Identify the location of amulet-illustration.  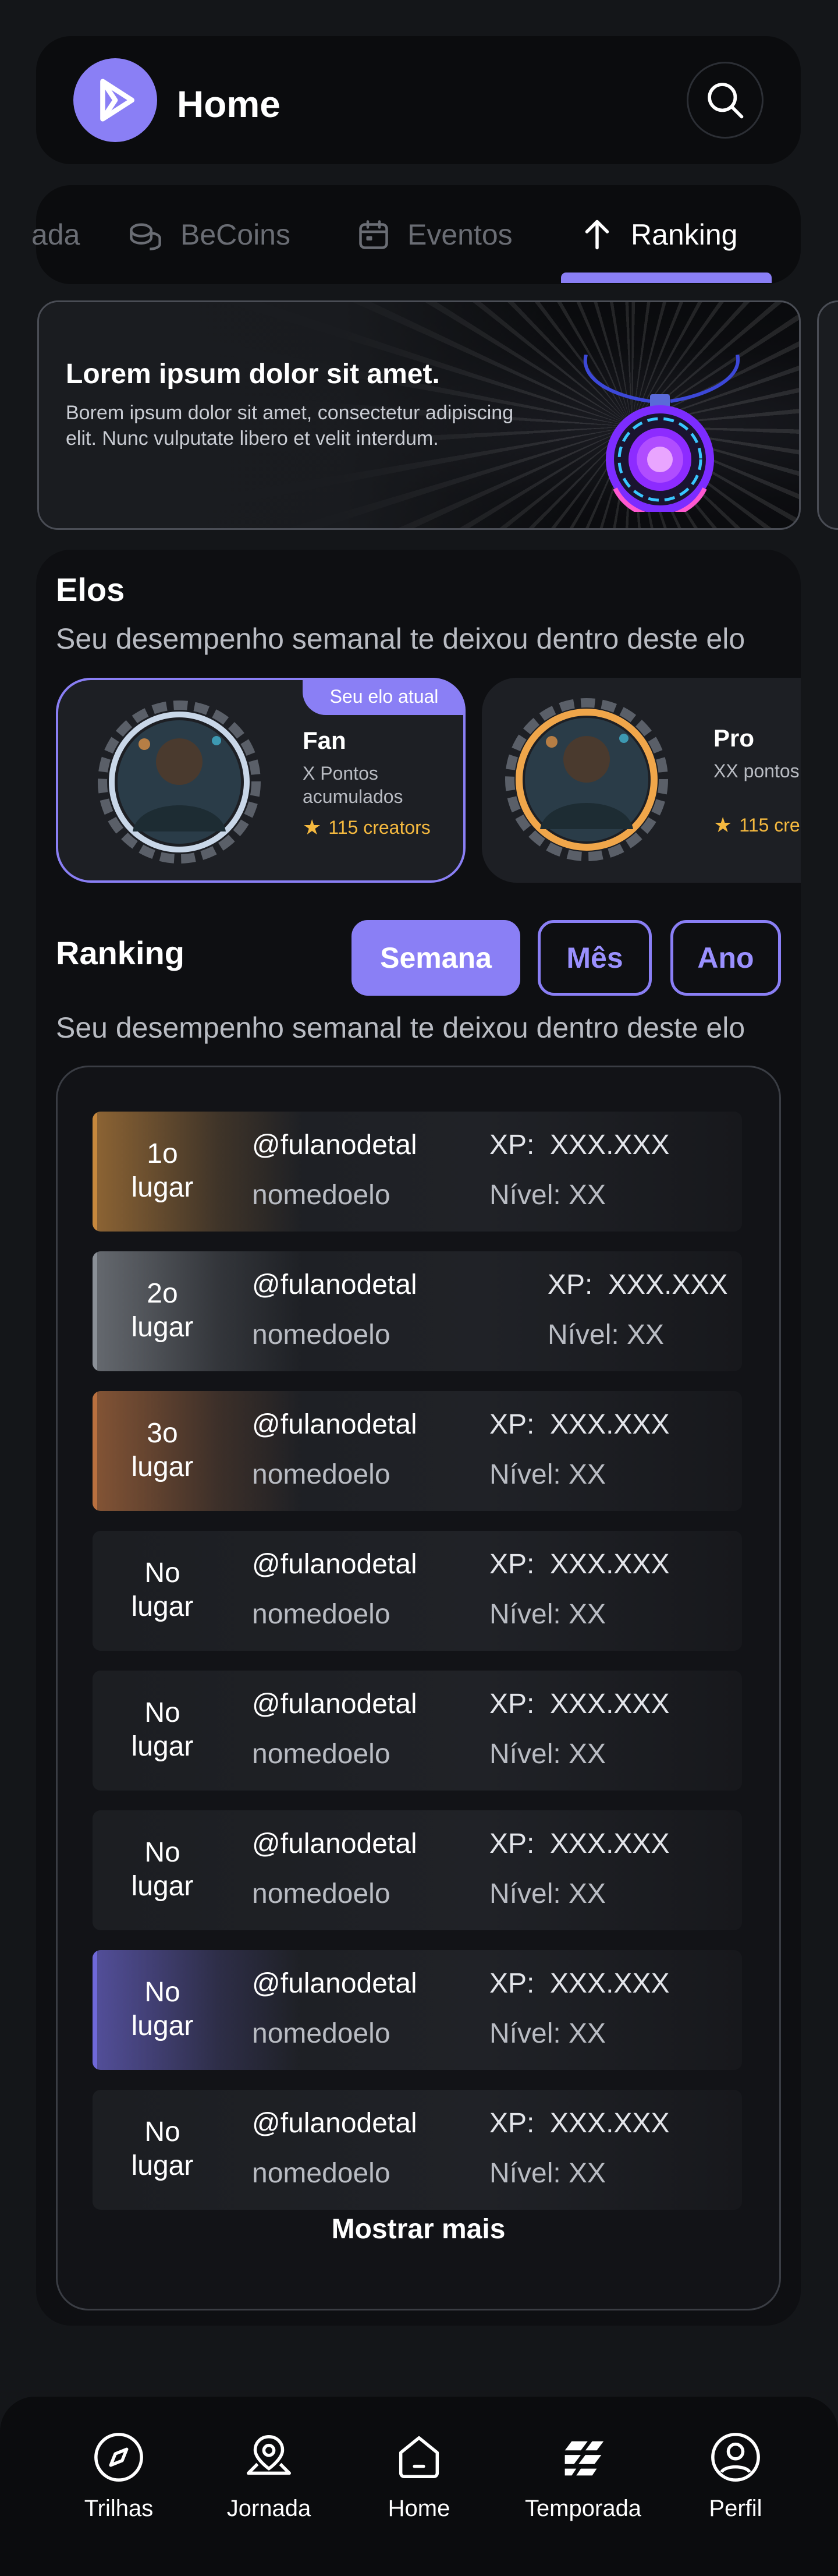
(661, 433).